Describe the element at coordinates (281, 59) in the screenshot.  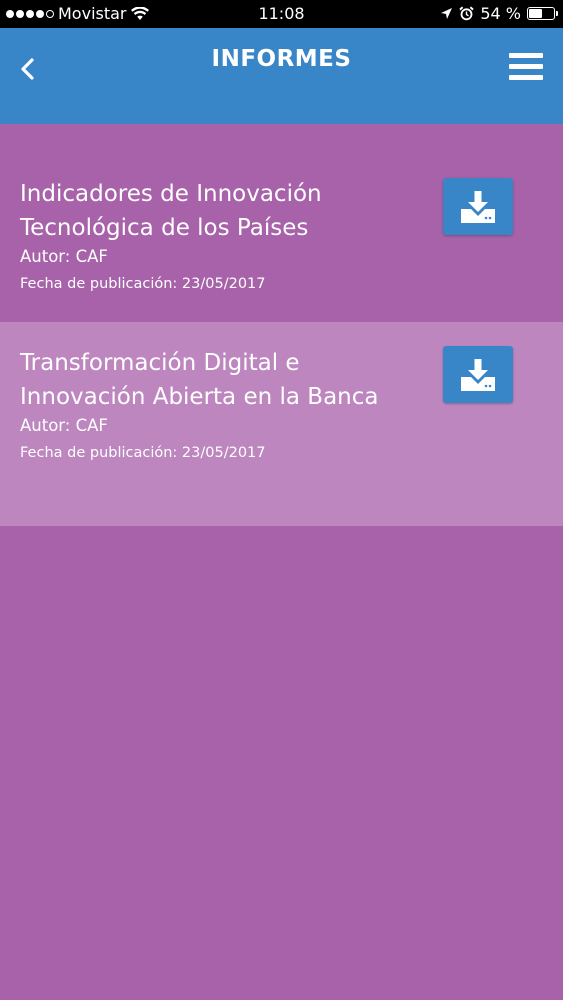
I see `page-title: INFORMES` at that location.